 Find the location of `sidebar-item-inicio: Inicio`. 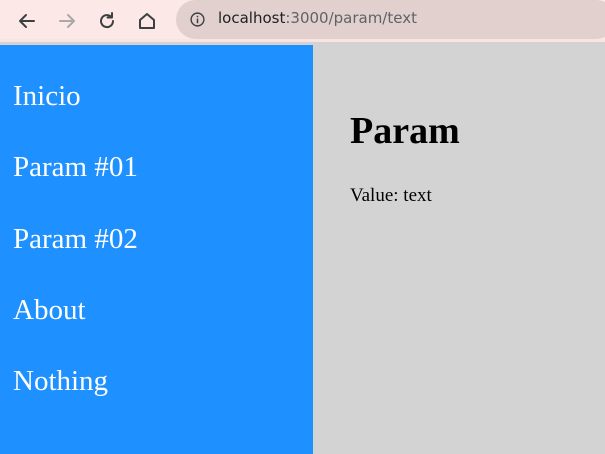

sidebar-item-inicio: Inicio is located at coordinates (47, 96).